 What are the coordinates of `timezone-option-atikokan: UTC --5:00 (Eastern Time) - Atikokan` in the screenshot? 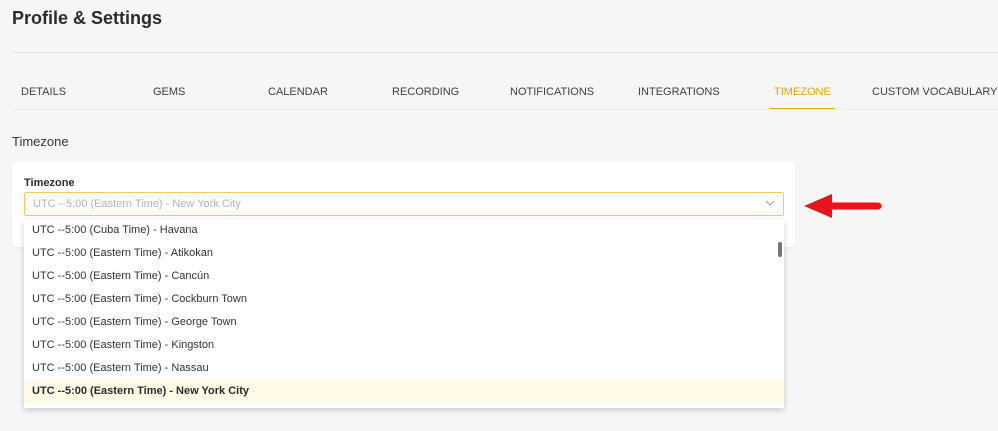 It's located at (404, 253).